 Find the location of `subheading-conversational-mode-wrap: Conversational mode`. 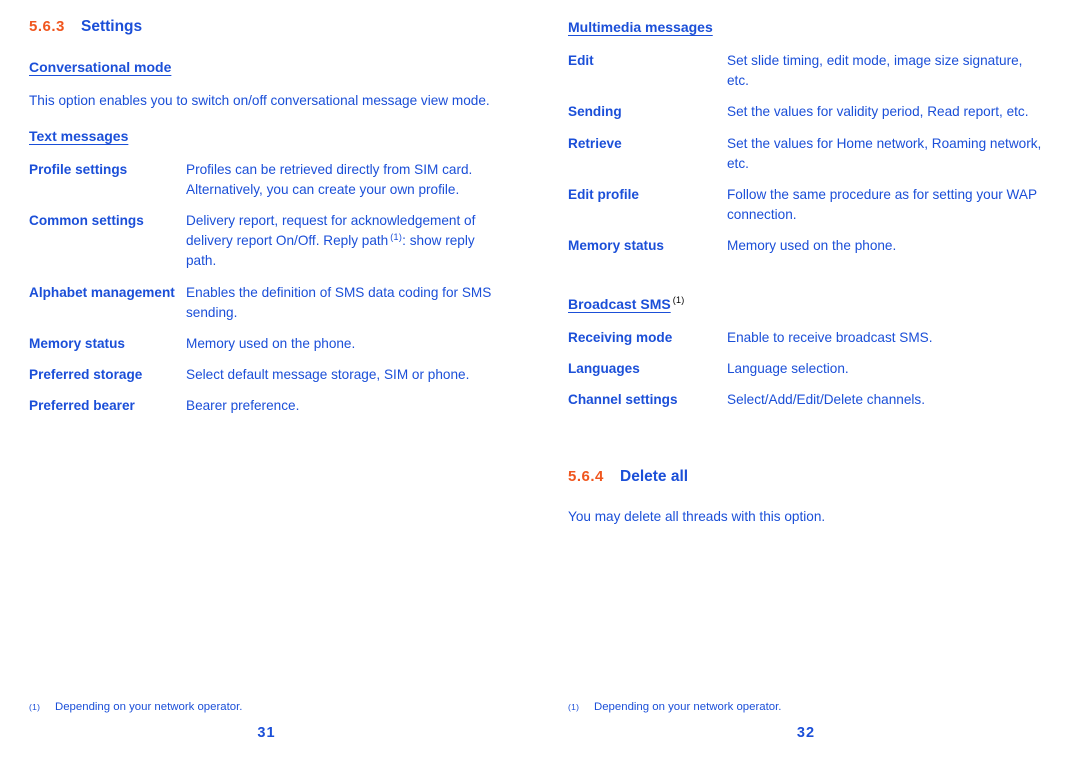

subheading-conversational-mode-wrap: Conversational mode is located at coordinates (266, 67).